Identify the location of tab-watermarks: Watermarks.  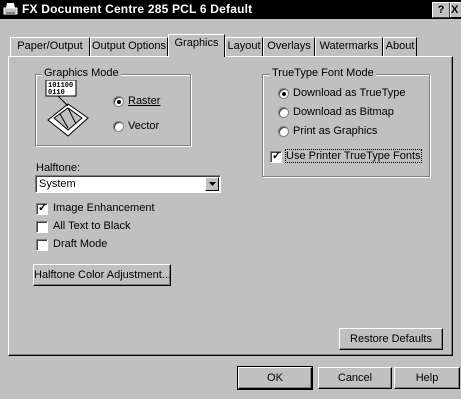
(349, 46).